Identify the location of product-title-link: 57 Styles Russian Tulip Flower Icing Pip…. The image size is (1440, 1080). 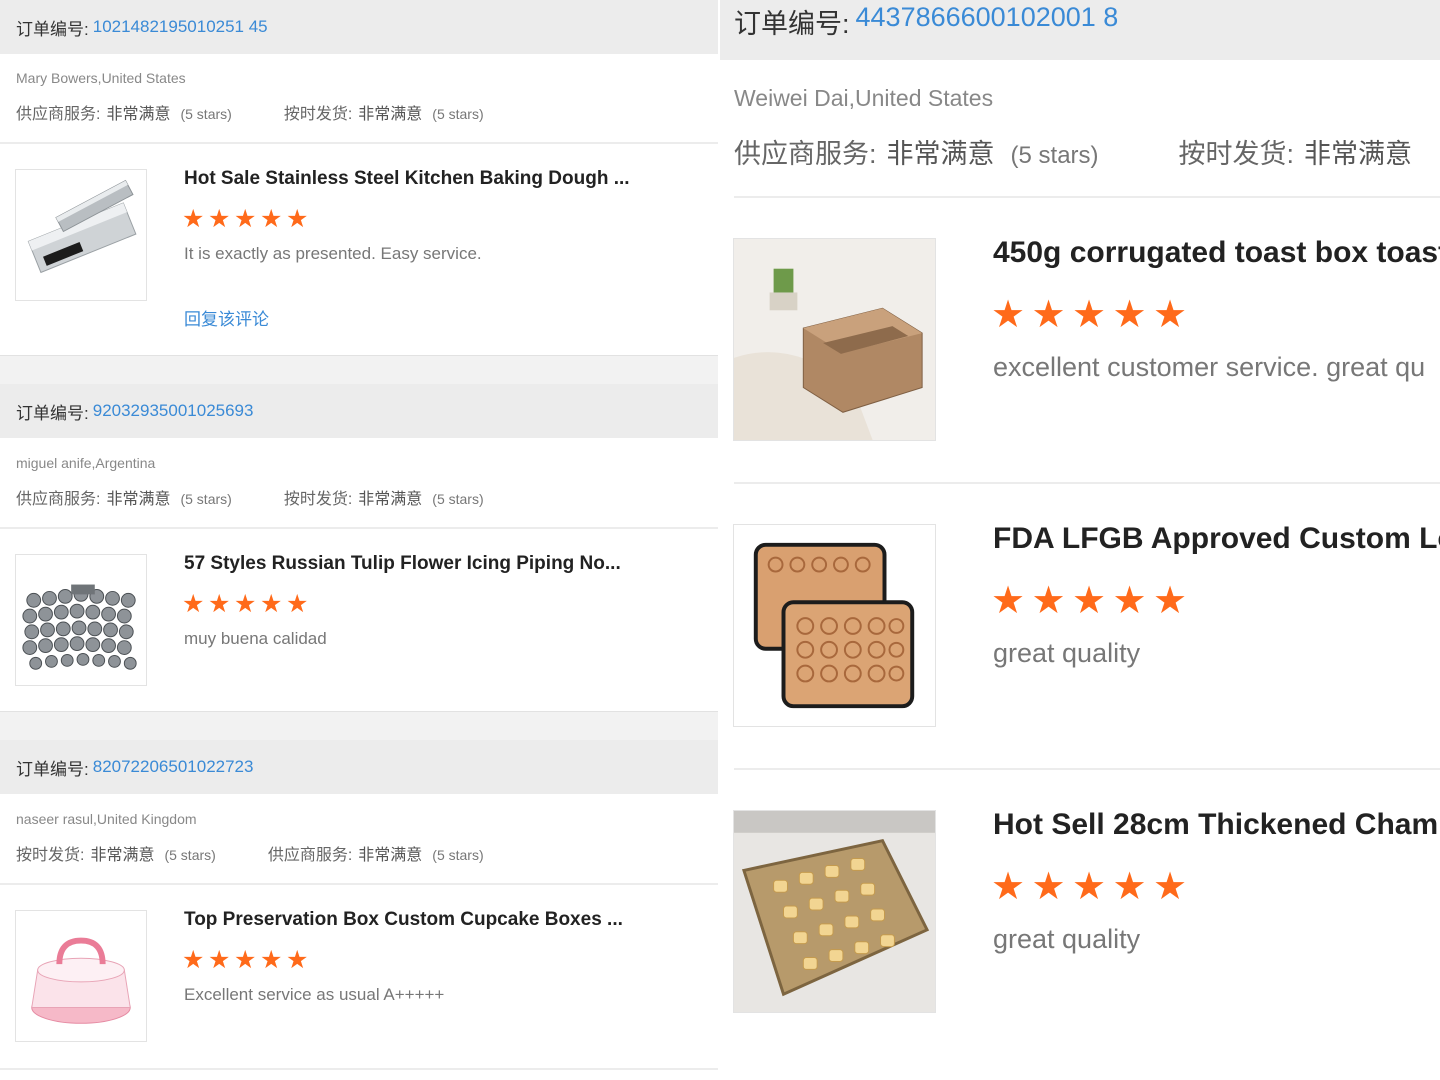
(414, 564).